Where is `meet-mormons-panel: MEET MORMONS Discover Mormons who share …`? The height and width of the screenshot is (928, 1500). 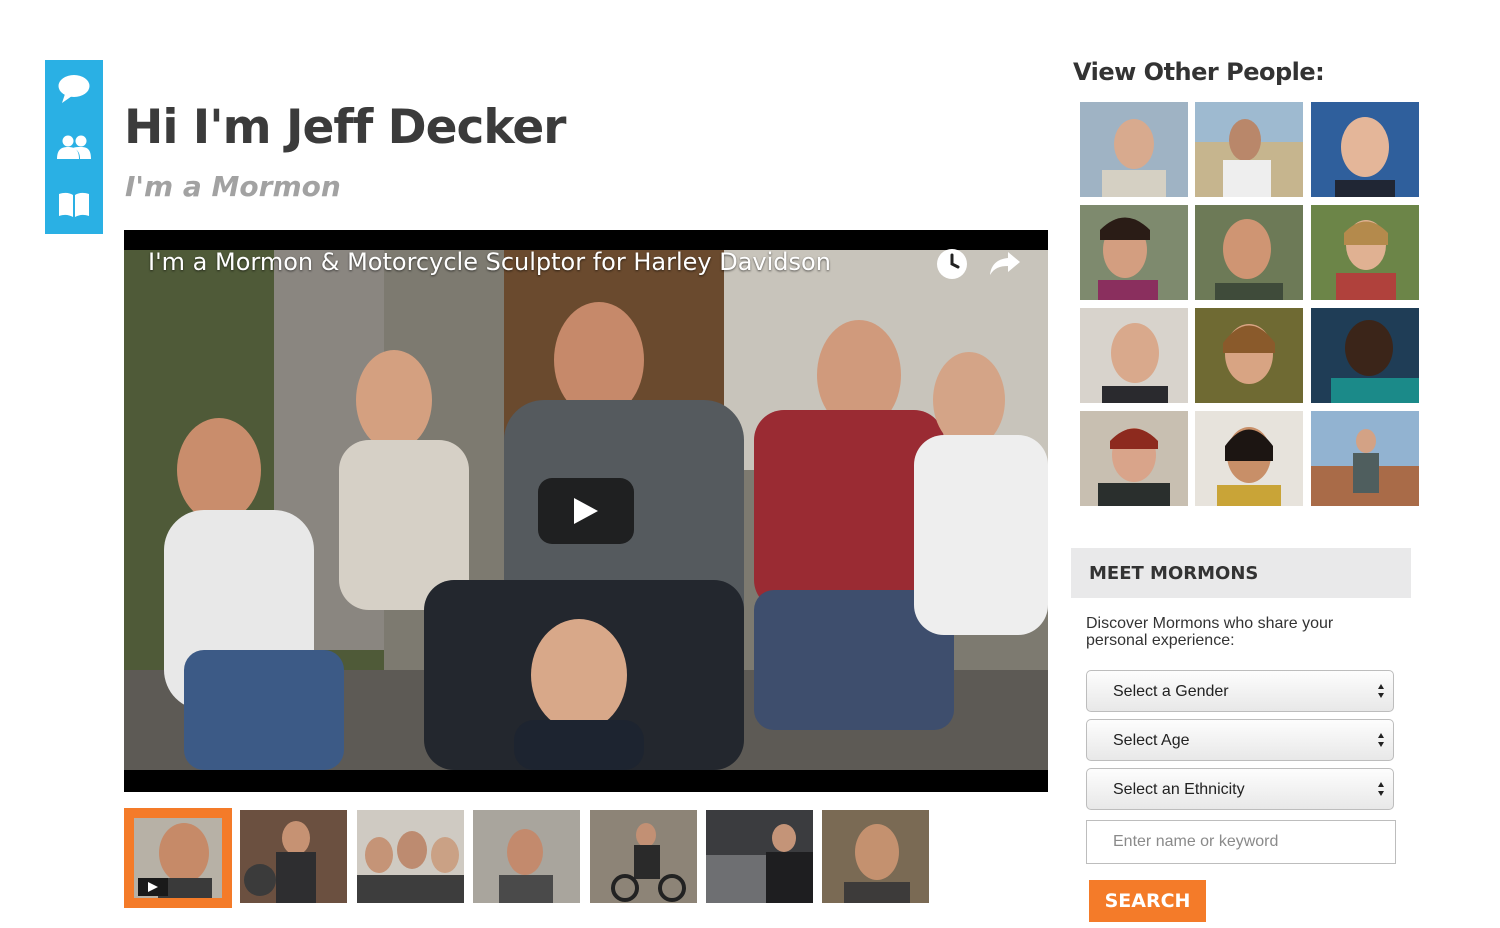 meet-mormons-panel: MEET MORMONS Discover Mormons who share … is located at coordinates (1241, 738).